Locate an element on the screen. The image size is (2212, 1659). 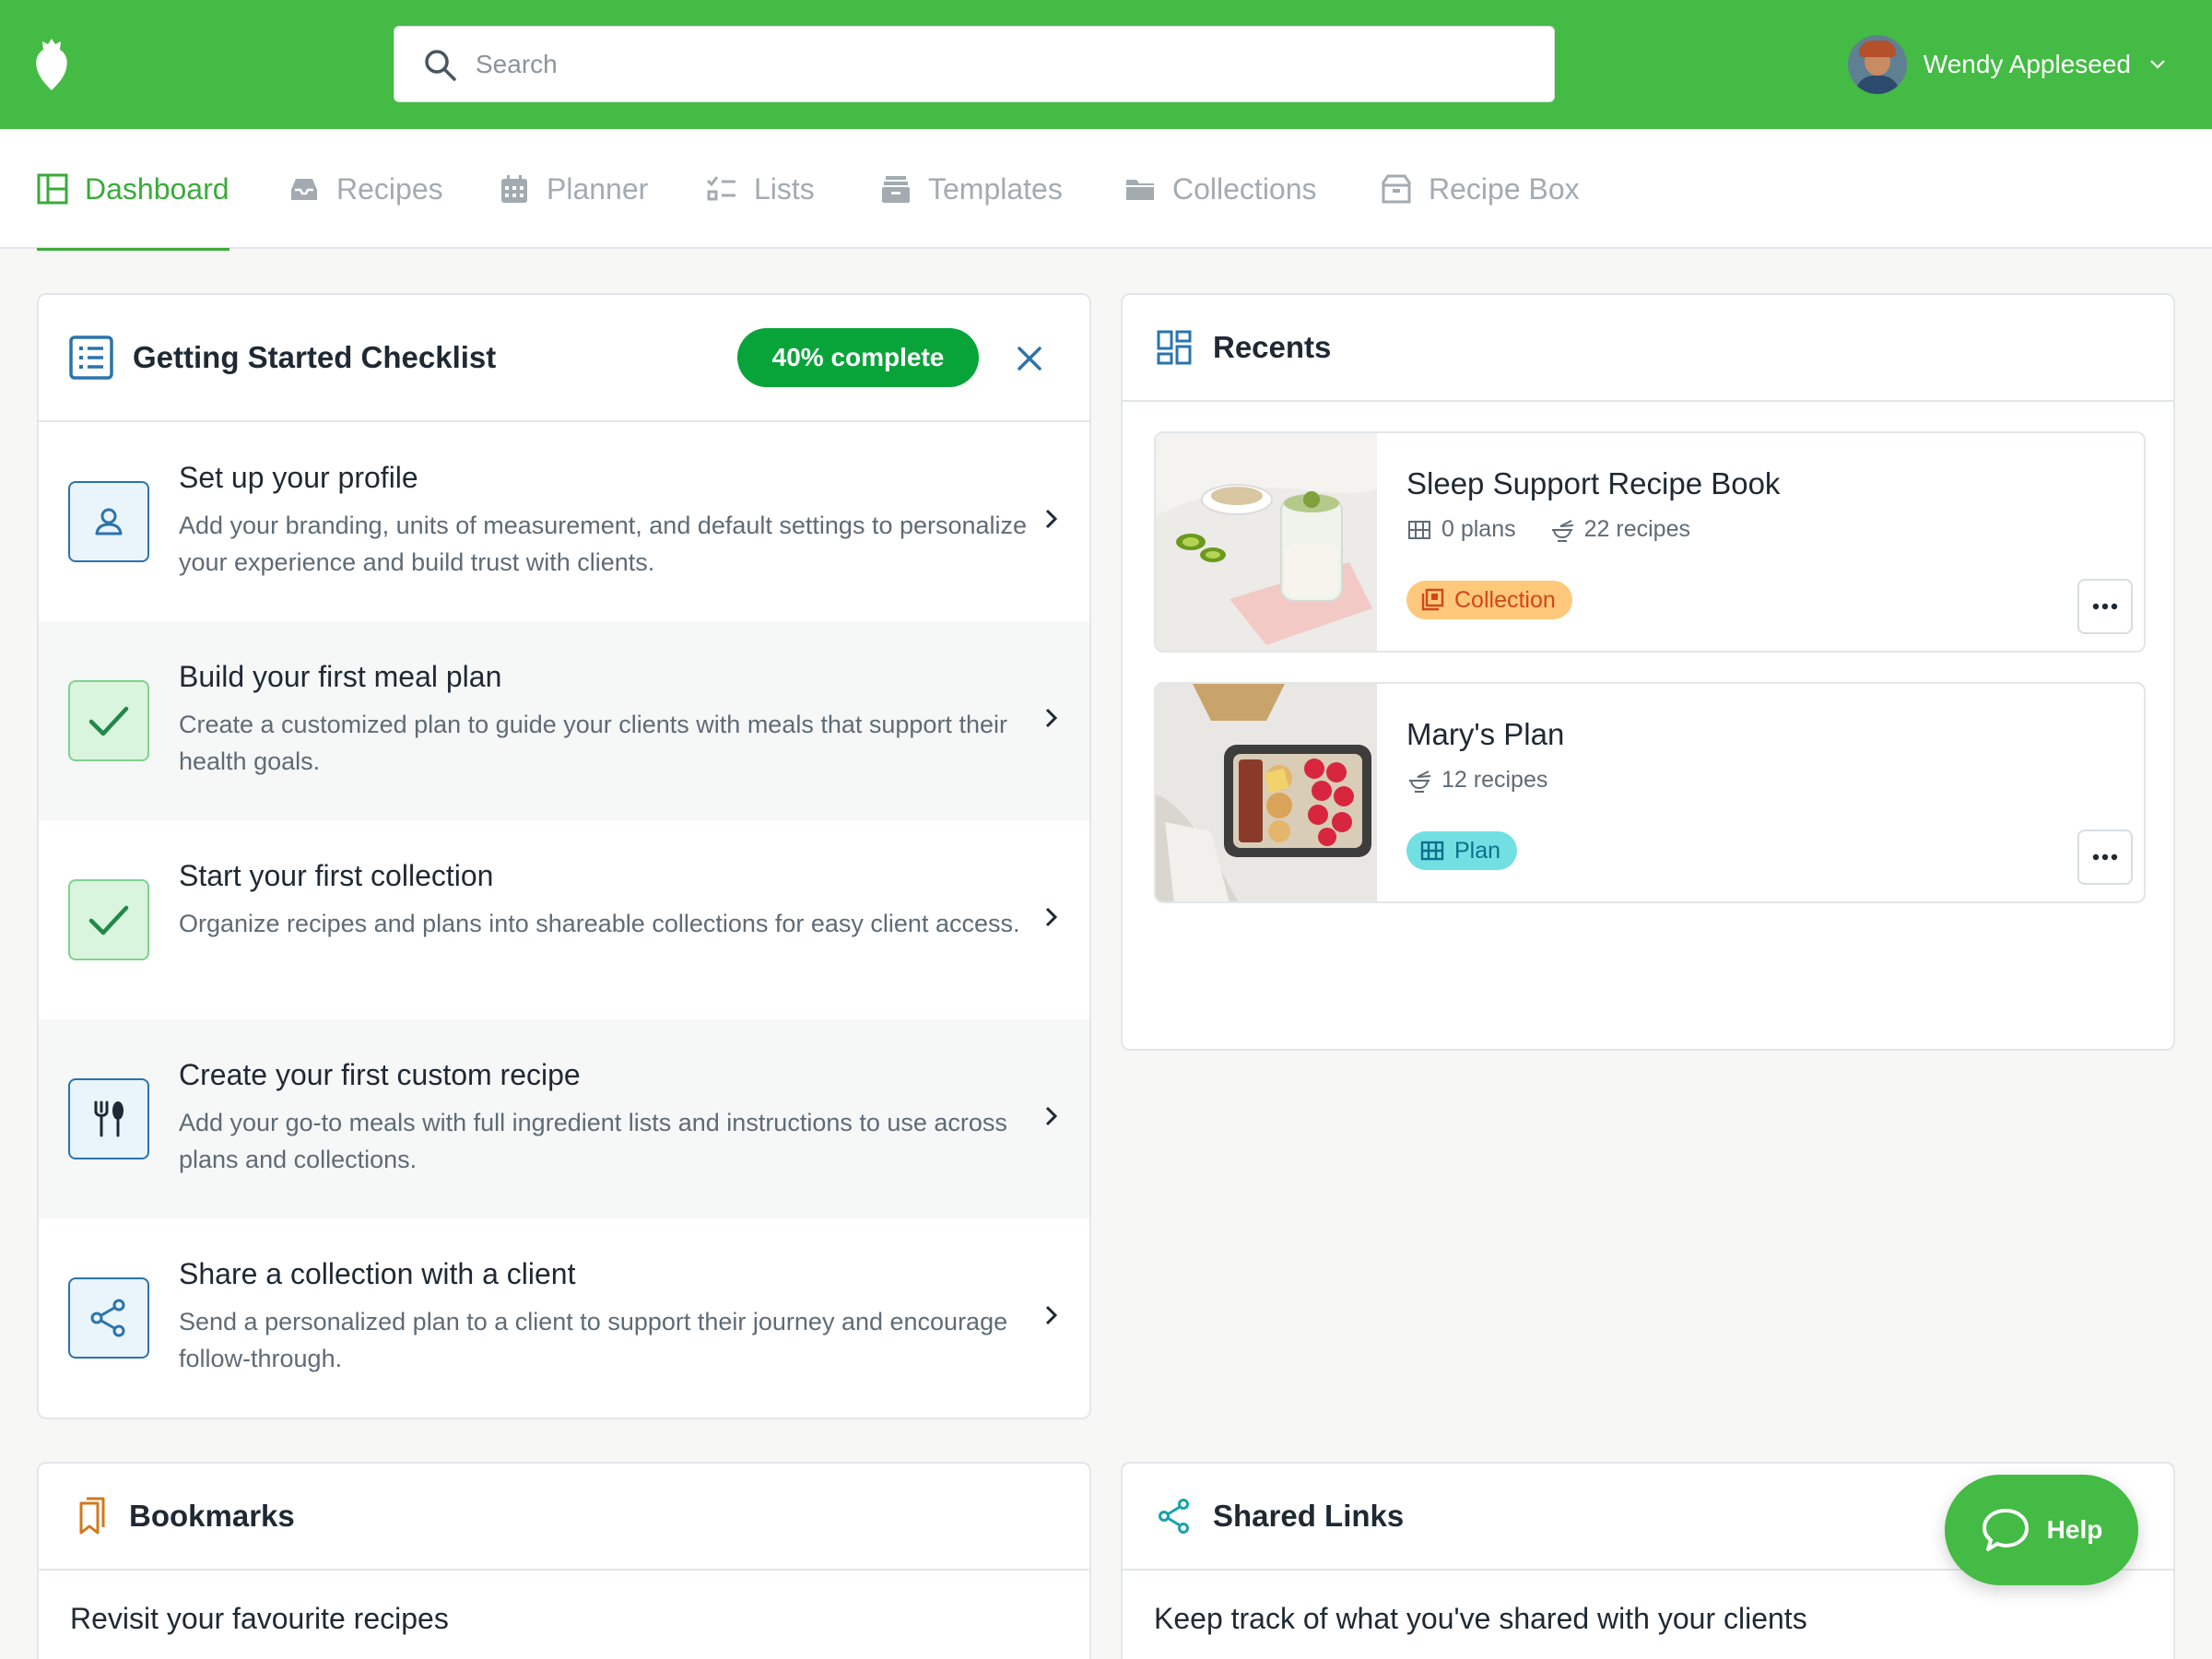
user-name: Wendy Appleseed is located at coordinates (2027, 64).